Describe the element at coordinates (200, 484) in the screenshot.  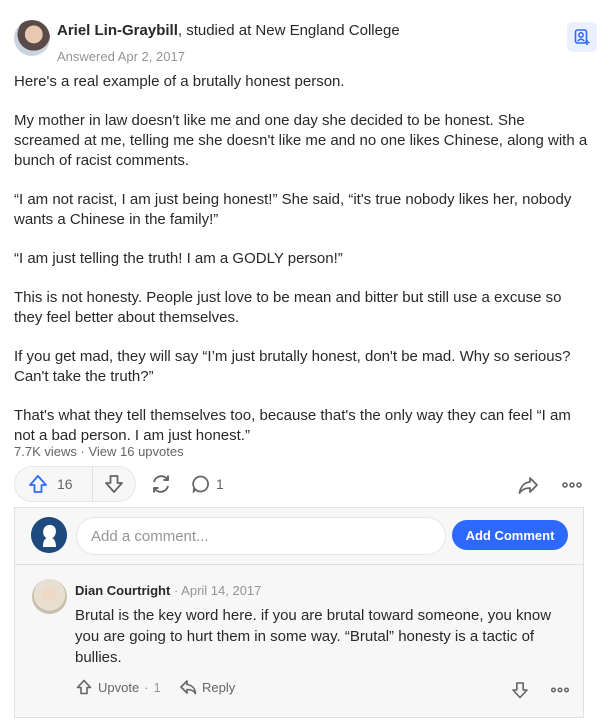
I see `comment-icon` at that location.